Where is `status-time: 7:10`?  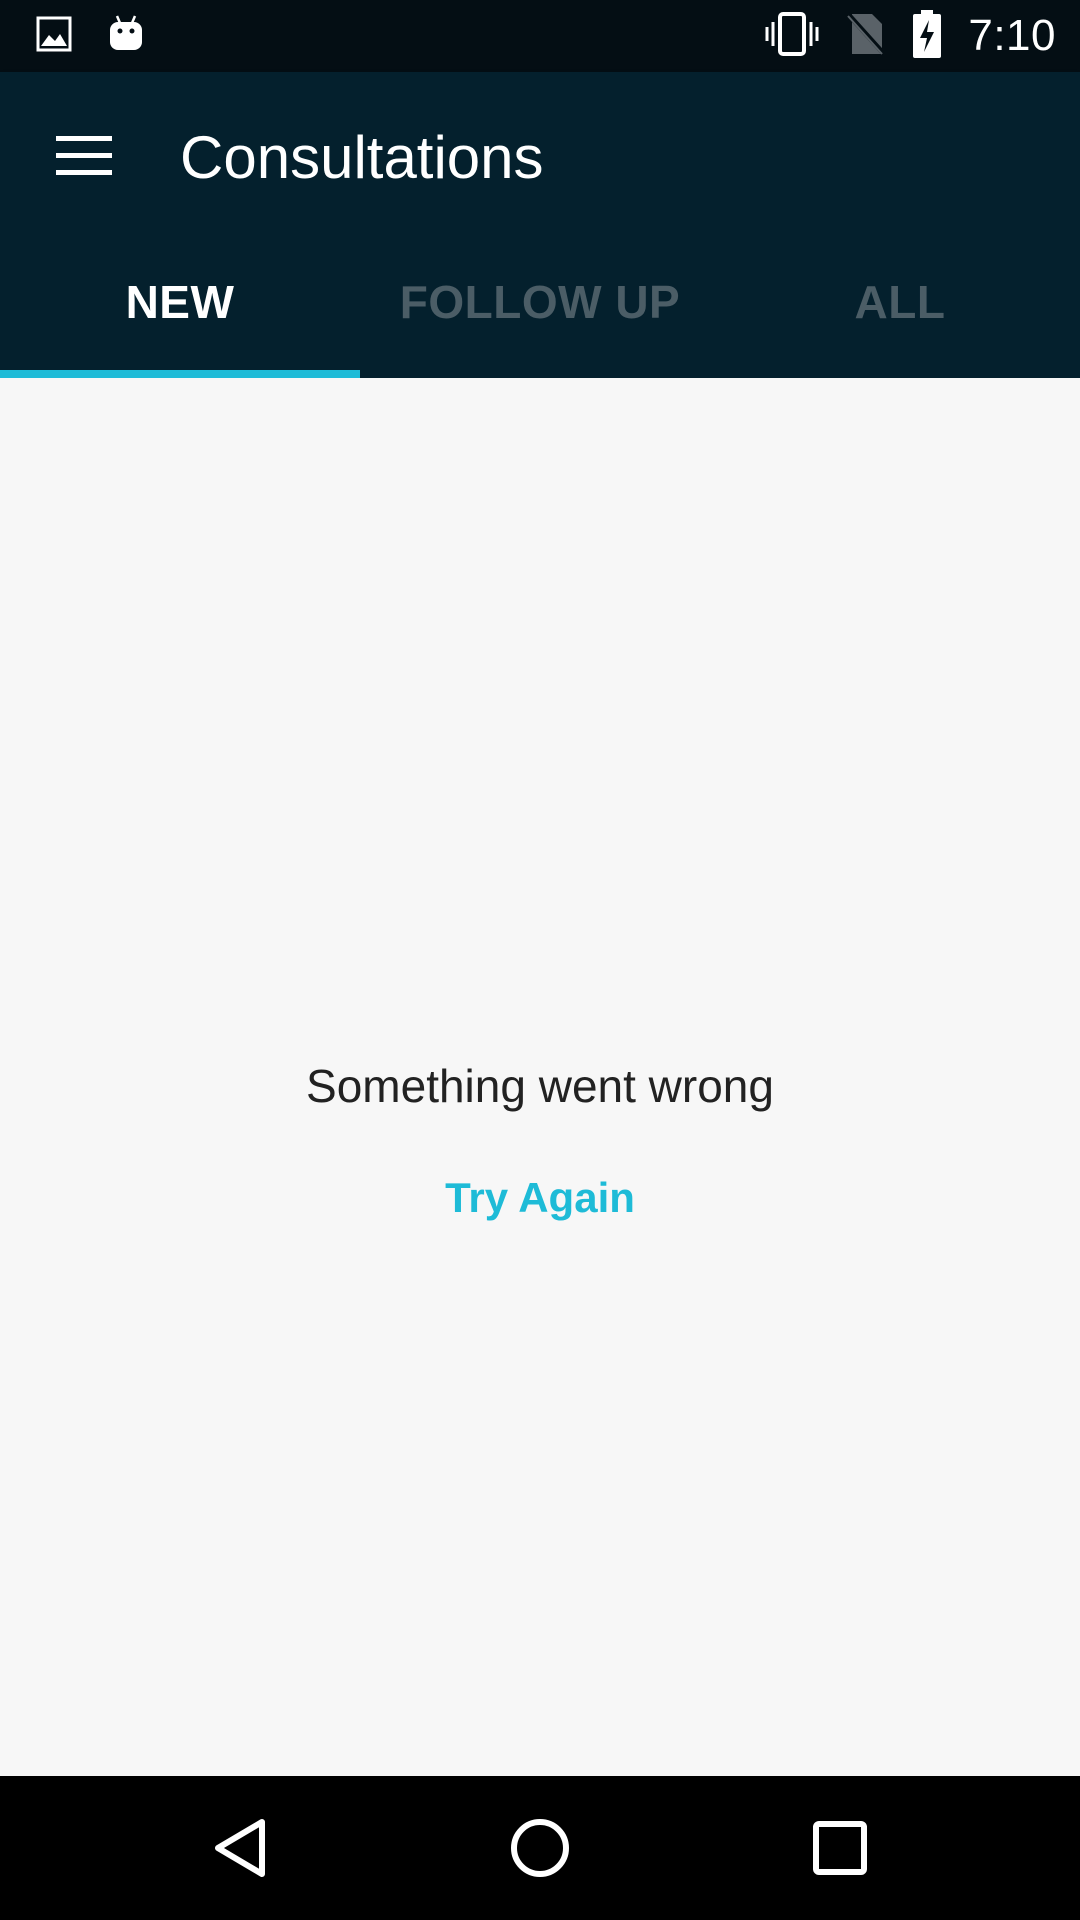 status-time: 7:10 is located at coordinates (1012, 35).